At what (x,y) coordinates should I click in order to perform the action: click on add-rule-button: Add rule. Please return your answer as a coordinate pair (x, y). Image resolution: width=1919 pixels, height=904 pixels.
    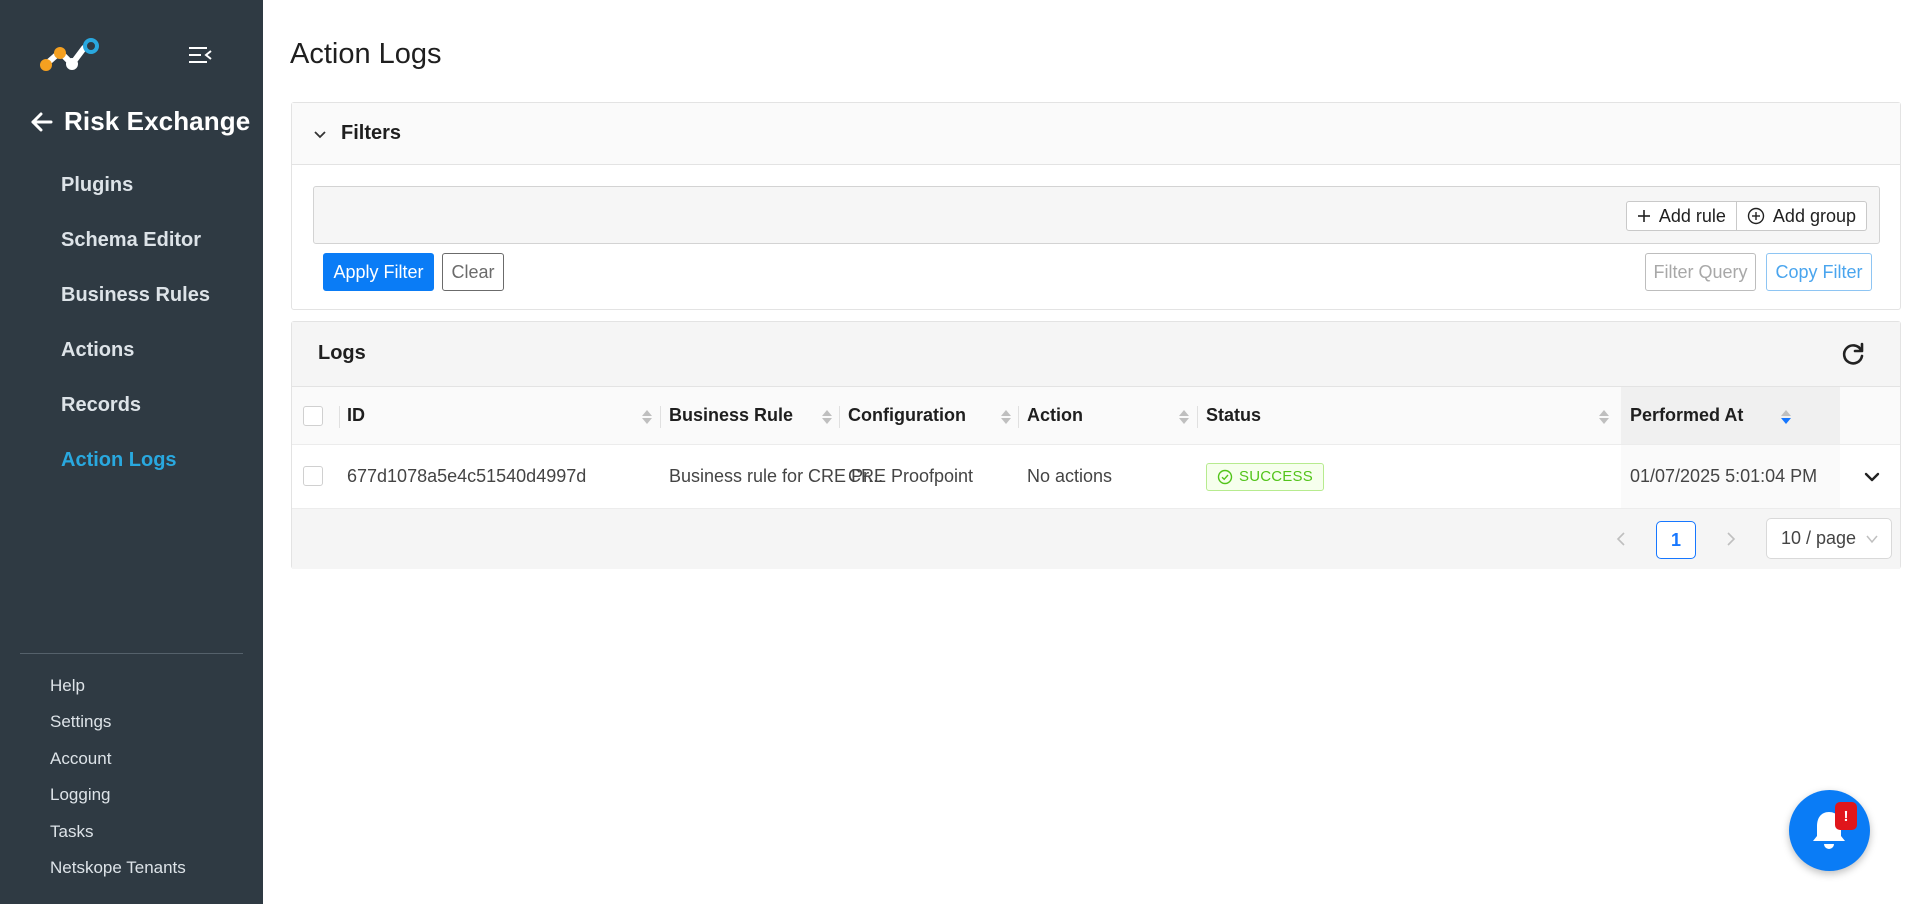
    Looking at the image, I should click on (1681, 216).